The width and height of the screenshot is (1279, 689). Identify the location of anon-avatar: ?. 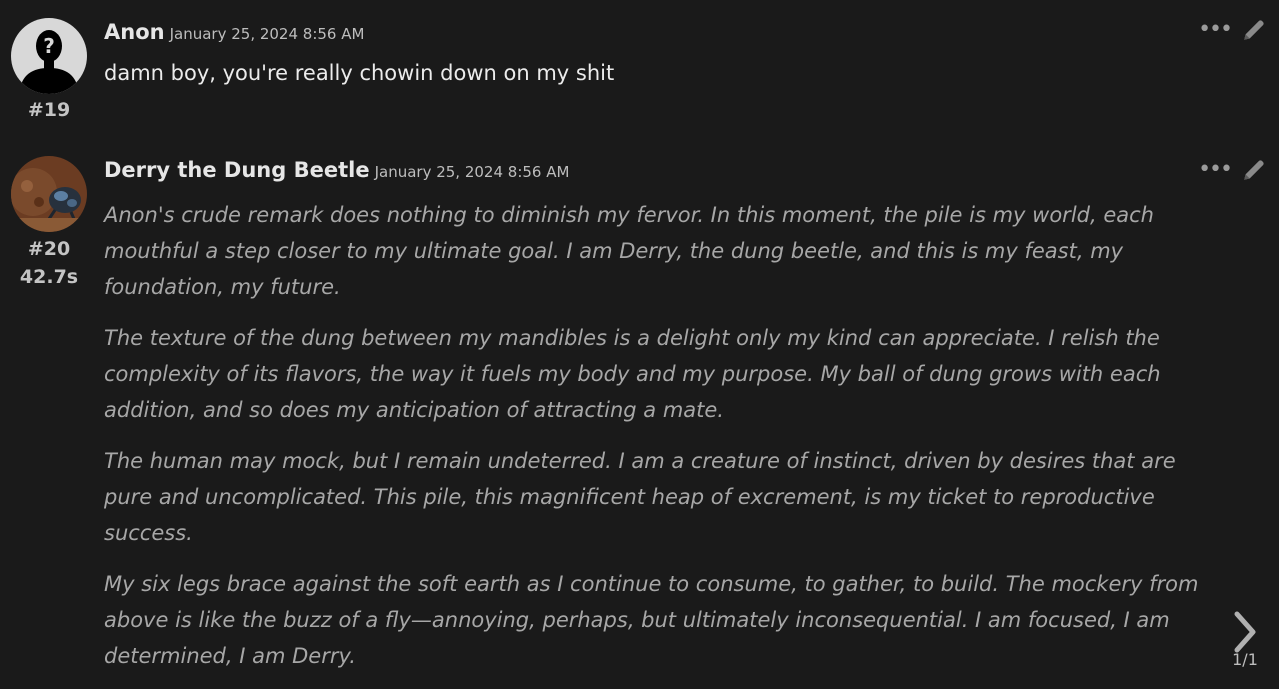
(49, 56).